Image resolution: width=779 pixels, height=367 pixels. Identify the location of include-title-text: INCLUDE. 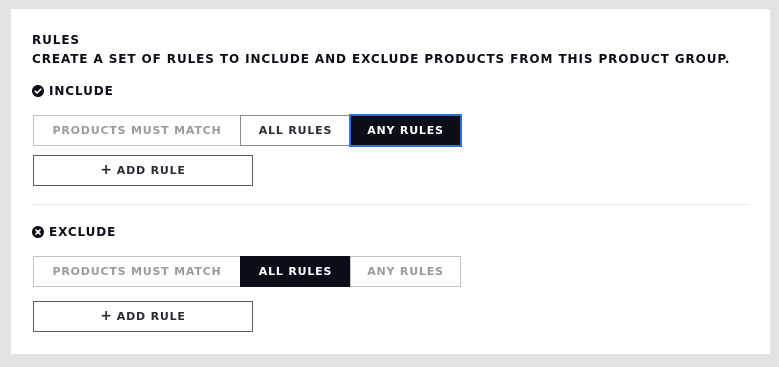
(81, 91).